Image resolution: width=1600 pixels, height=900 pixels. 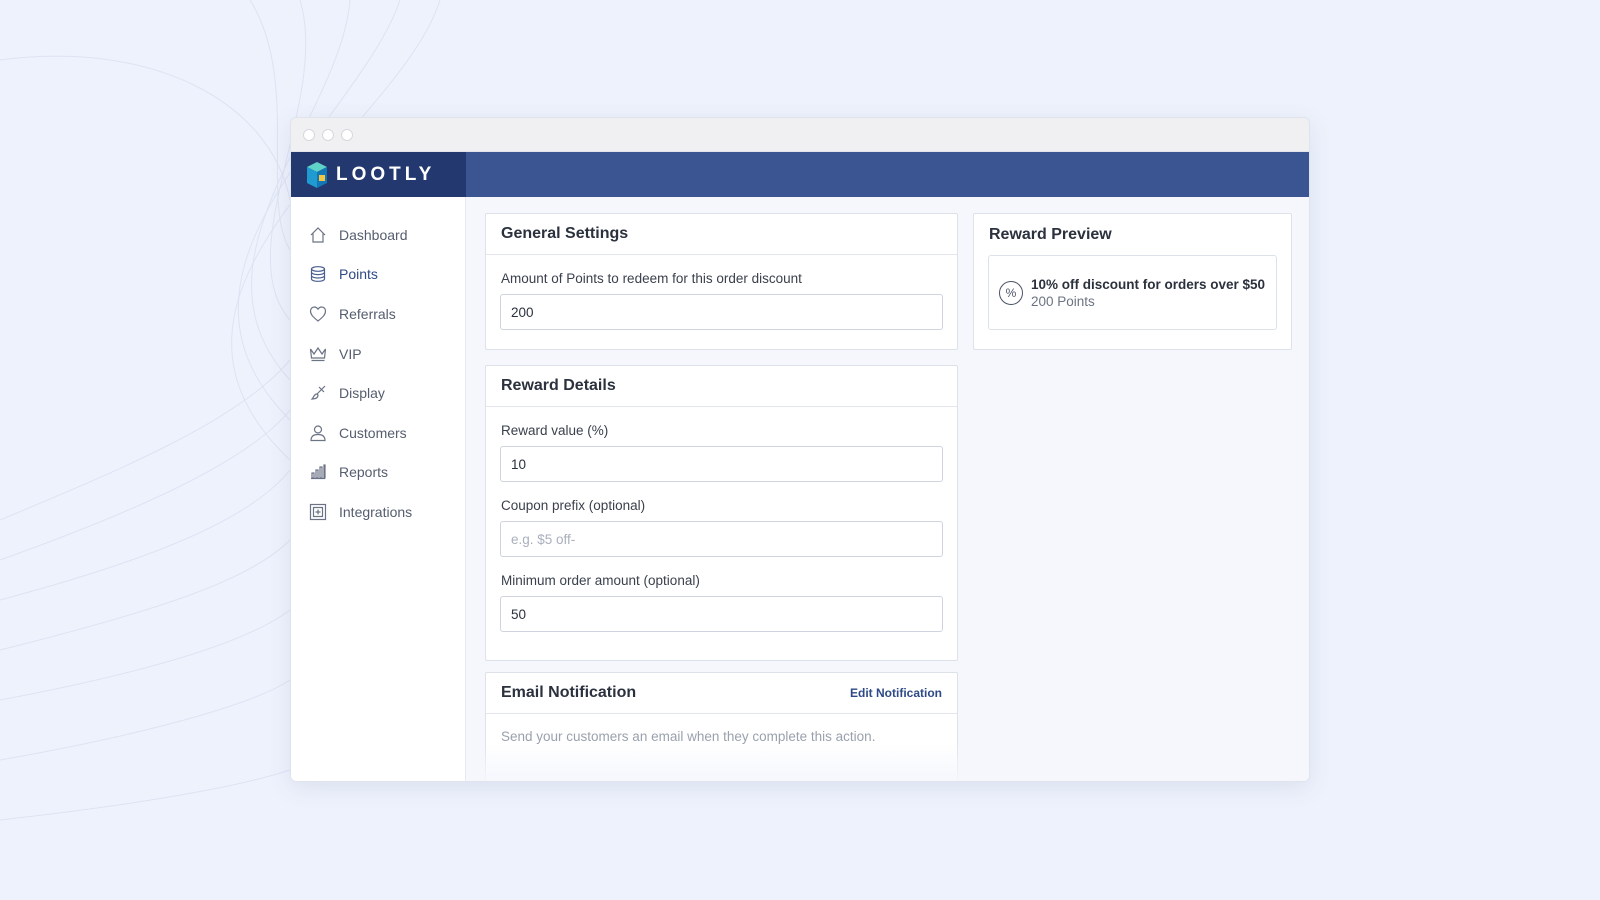 I want to click on card-title: Reward Details, so click(x=558, y=385).